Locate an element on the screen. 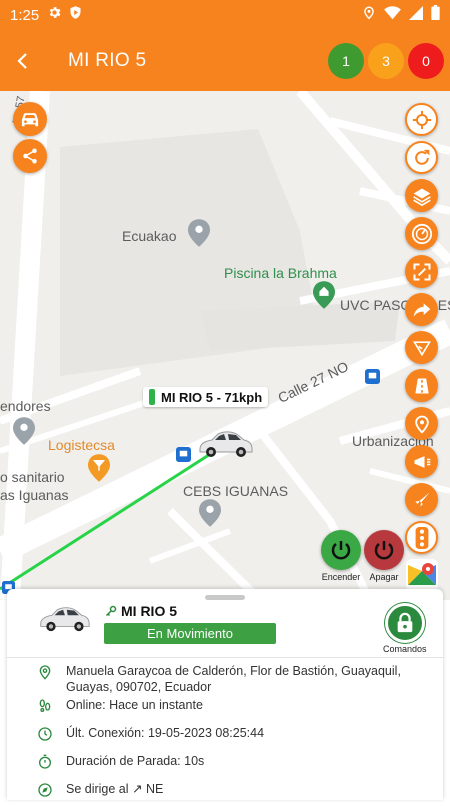 The image size is (450, 807). places-button is located at coordinates (421, 423).